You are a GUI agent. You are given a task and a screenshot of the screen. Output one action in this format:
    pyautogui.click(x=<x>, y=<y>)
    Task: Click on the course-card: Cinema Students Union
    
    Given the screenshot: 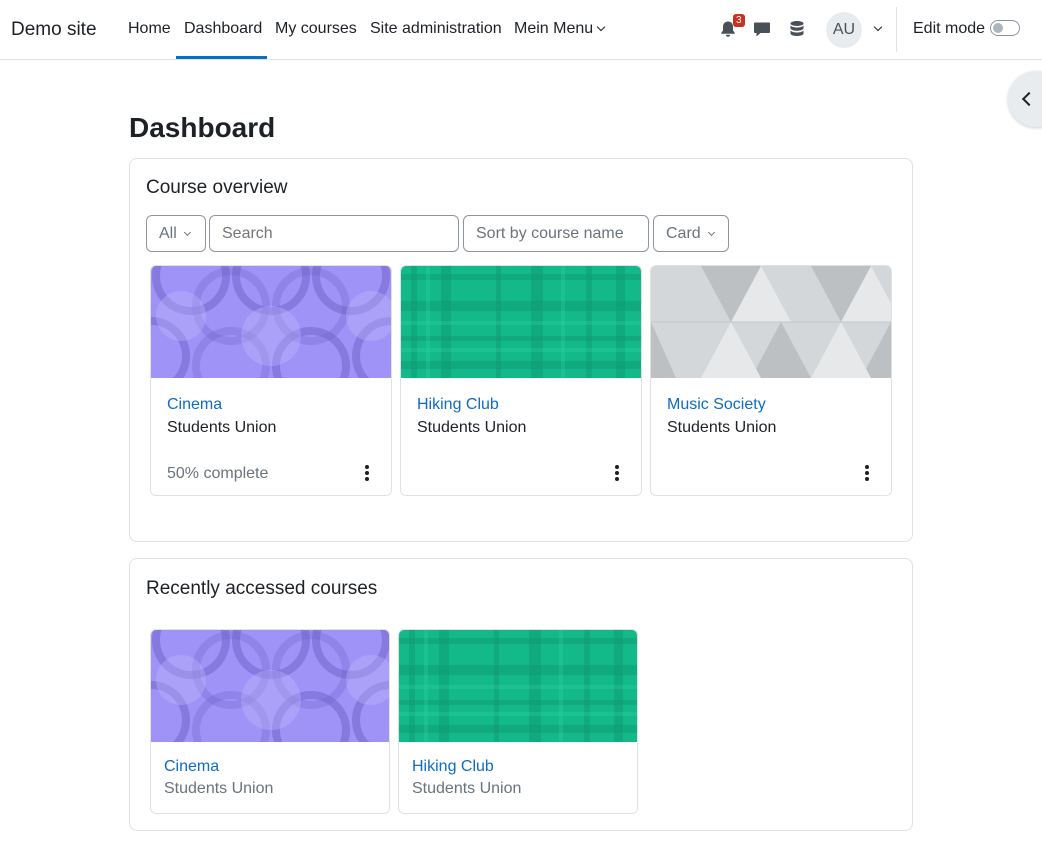 What is the action you would take?
    pyautogui.click(x=270, y=721)
    